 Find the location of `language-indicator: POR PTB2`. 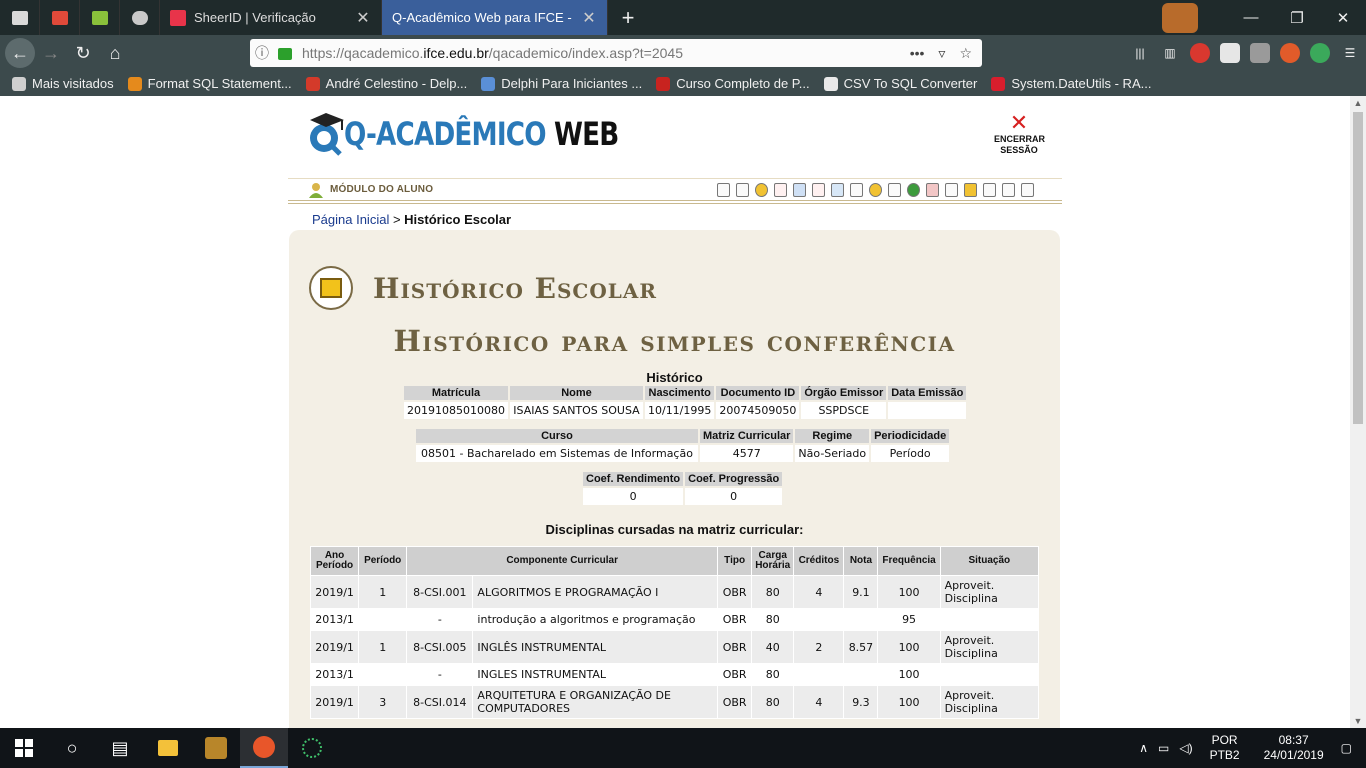

language-indicator: POR PTB2 is located at coordinates (1225, 748).